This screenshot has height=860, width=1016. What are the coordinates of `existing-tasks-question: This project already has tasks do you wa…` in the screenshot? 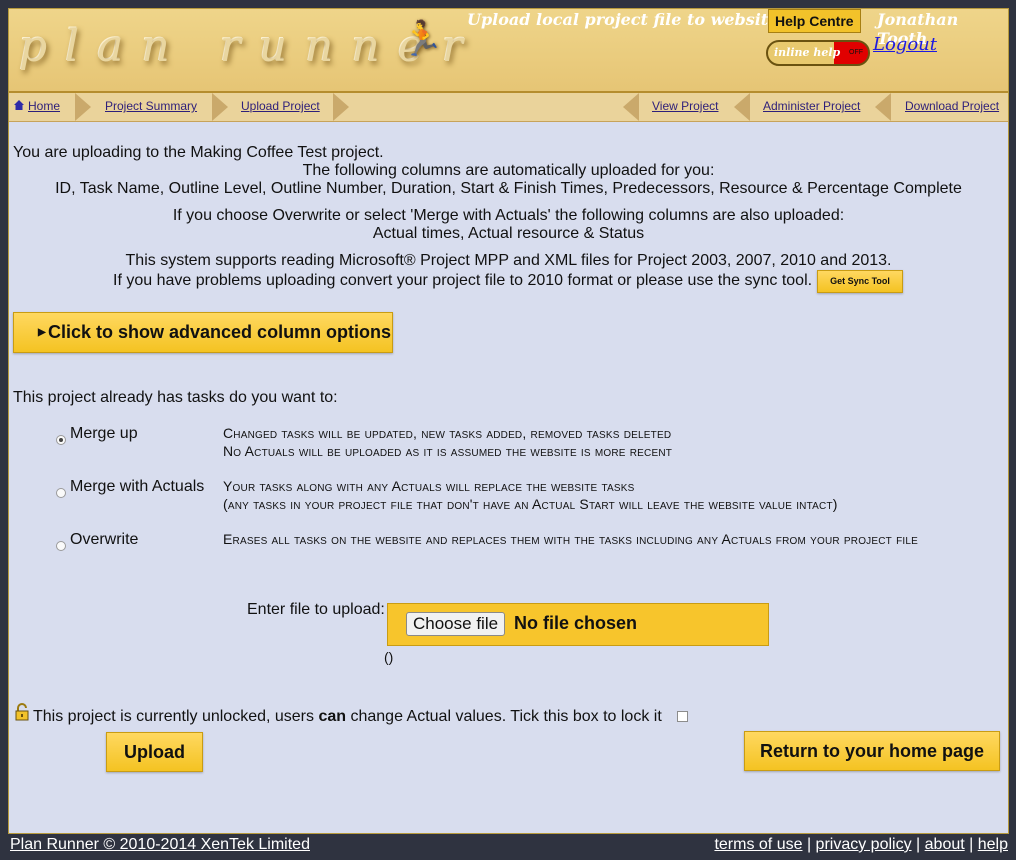 It's located at (175, 397).